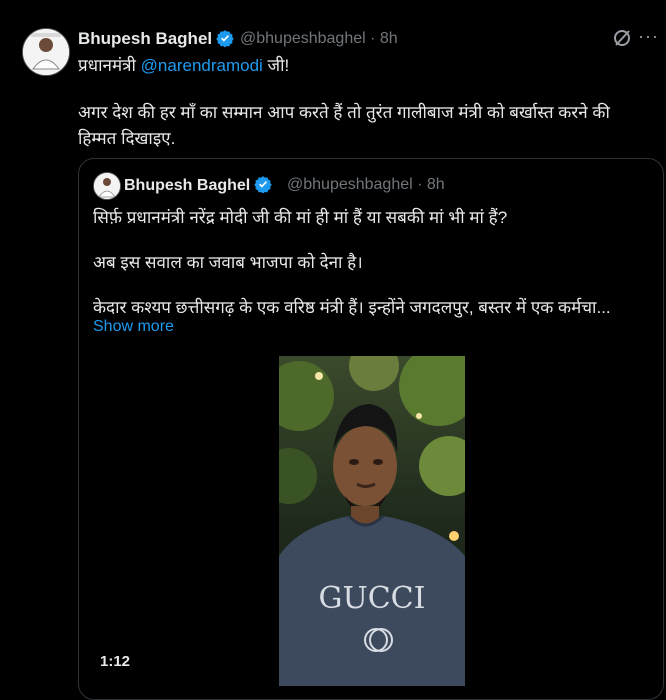 This screenshot has height=700, width=666. What do you see at coordinates (107, 186) in the screenshot?
I see `quoted-author-avatar` at bounding box center [107, 186].